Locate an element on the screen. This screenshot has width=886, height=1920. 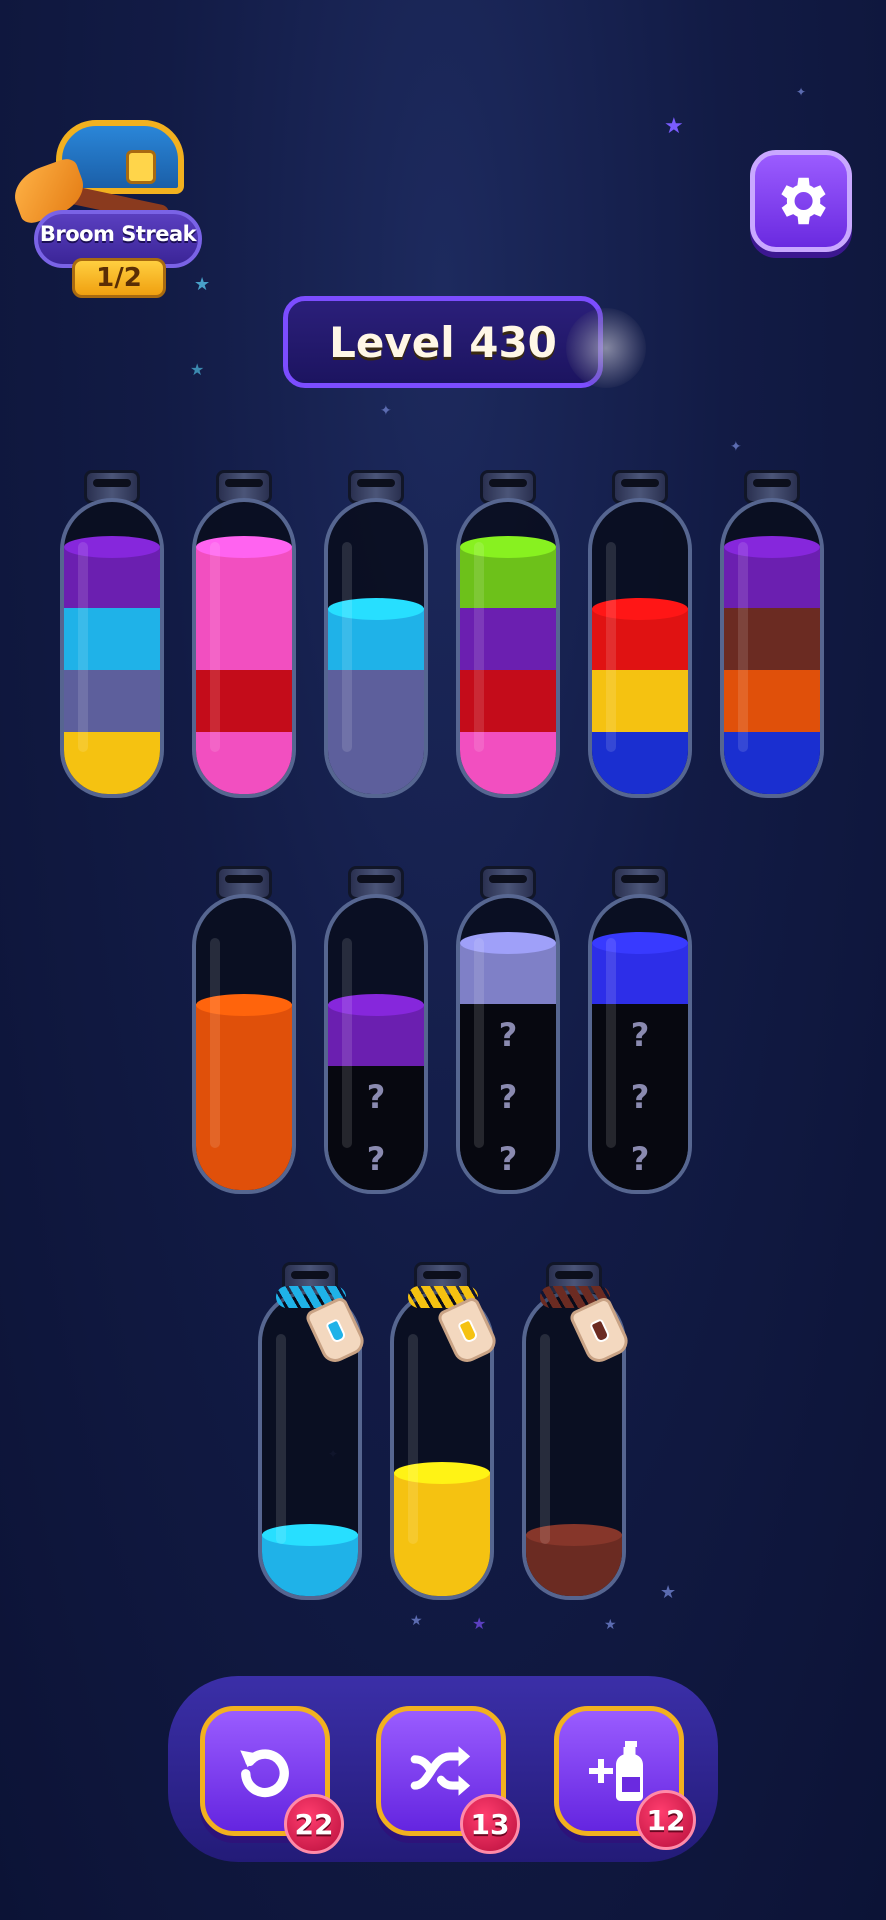
liquid-layer-lavender is located at coordinates (508, 973).